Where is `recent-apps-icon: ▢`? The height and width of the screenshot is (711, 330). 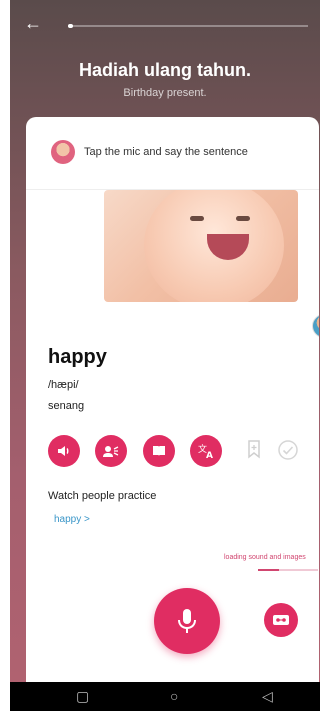
recent-apps-icon: ▢ is located at coordinates (82, 696).